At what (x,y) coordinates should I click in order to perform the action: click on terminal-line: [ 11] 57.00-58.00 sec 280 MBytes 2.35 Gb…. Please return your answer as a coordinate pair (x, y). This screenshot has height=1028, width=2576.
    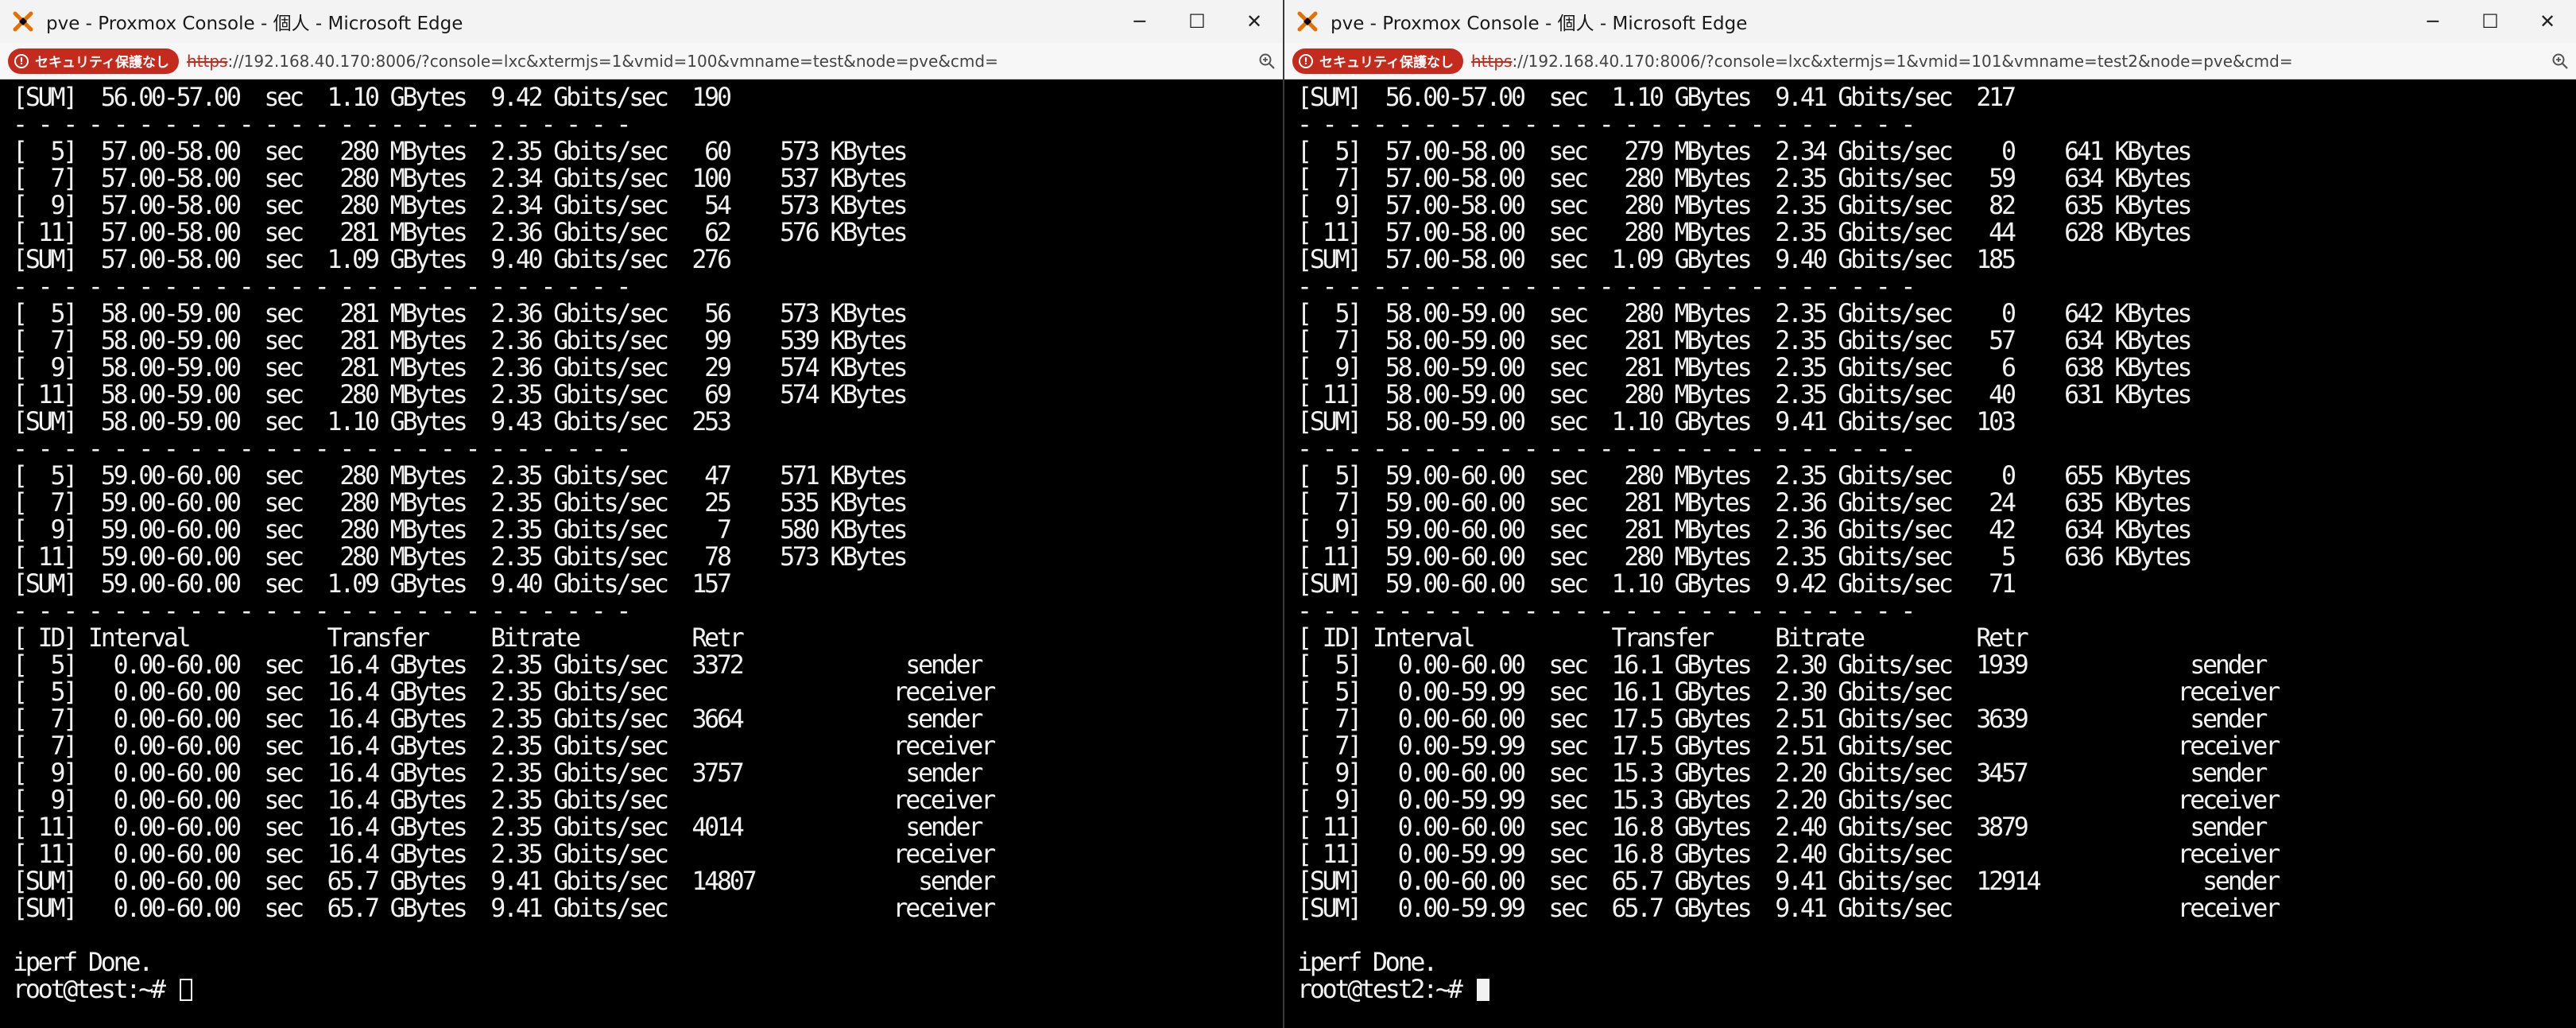
    Looking at the image, I should click on (1745, 233).